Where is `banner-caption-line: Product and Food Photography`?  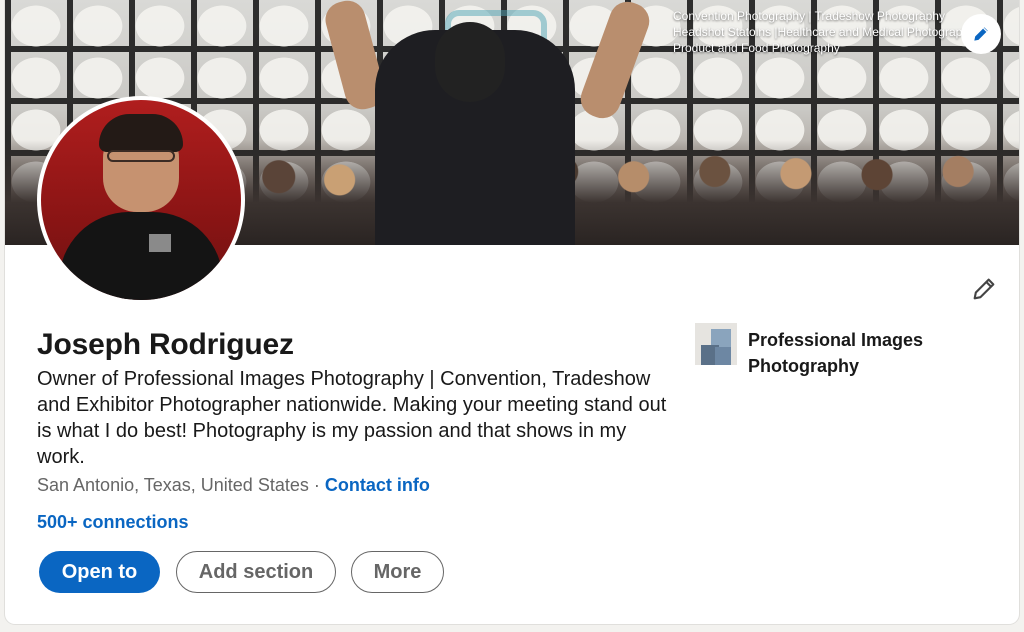 banner-caption-line: Product and Food Photography is located at coordinates (756, 48).